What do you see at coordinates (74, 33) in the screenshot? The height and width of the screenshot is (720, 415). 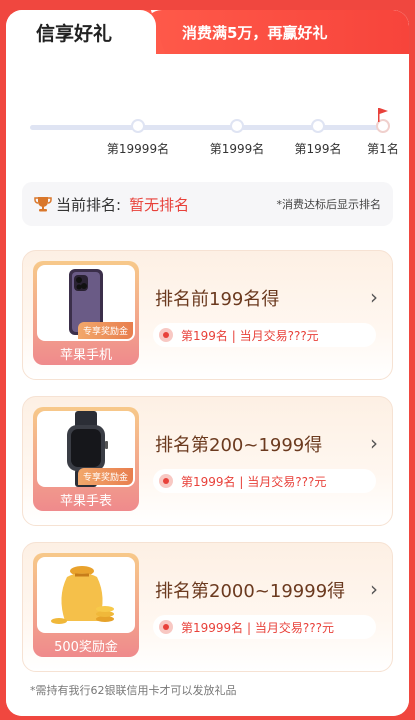 I see `page-title: 信享好礼` at bounding box center [74, 33].